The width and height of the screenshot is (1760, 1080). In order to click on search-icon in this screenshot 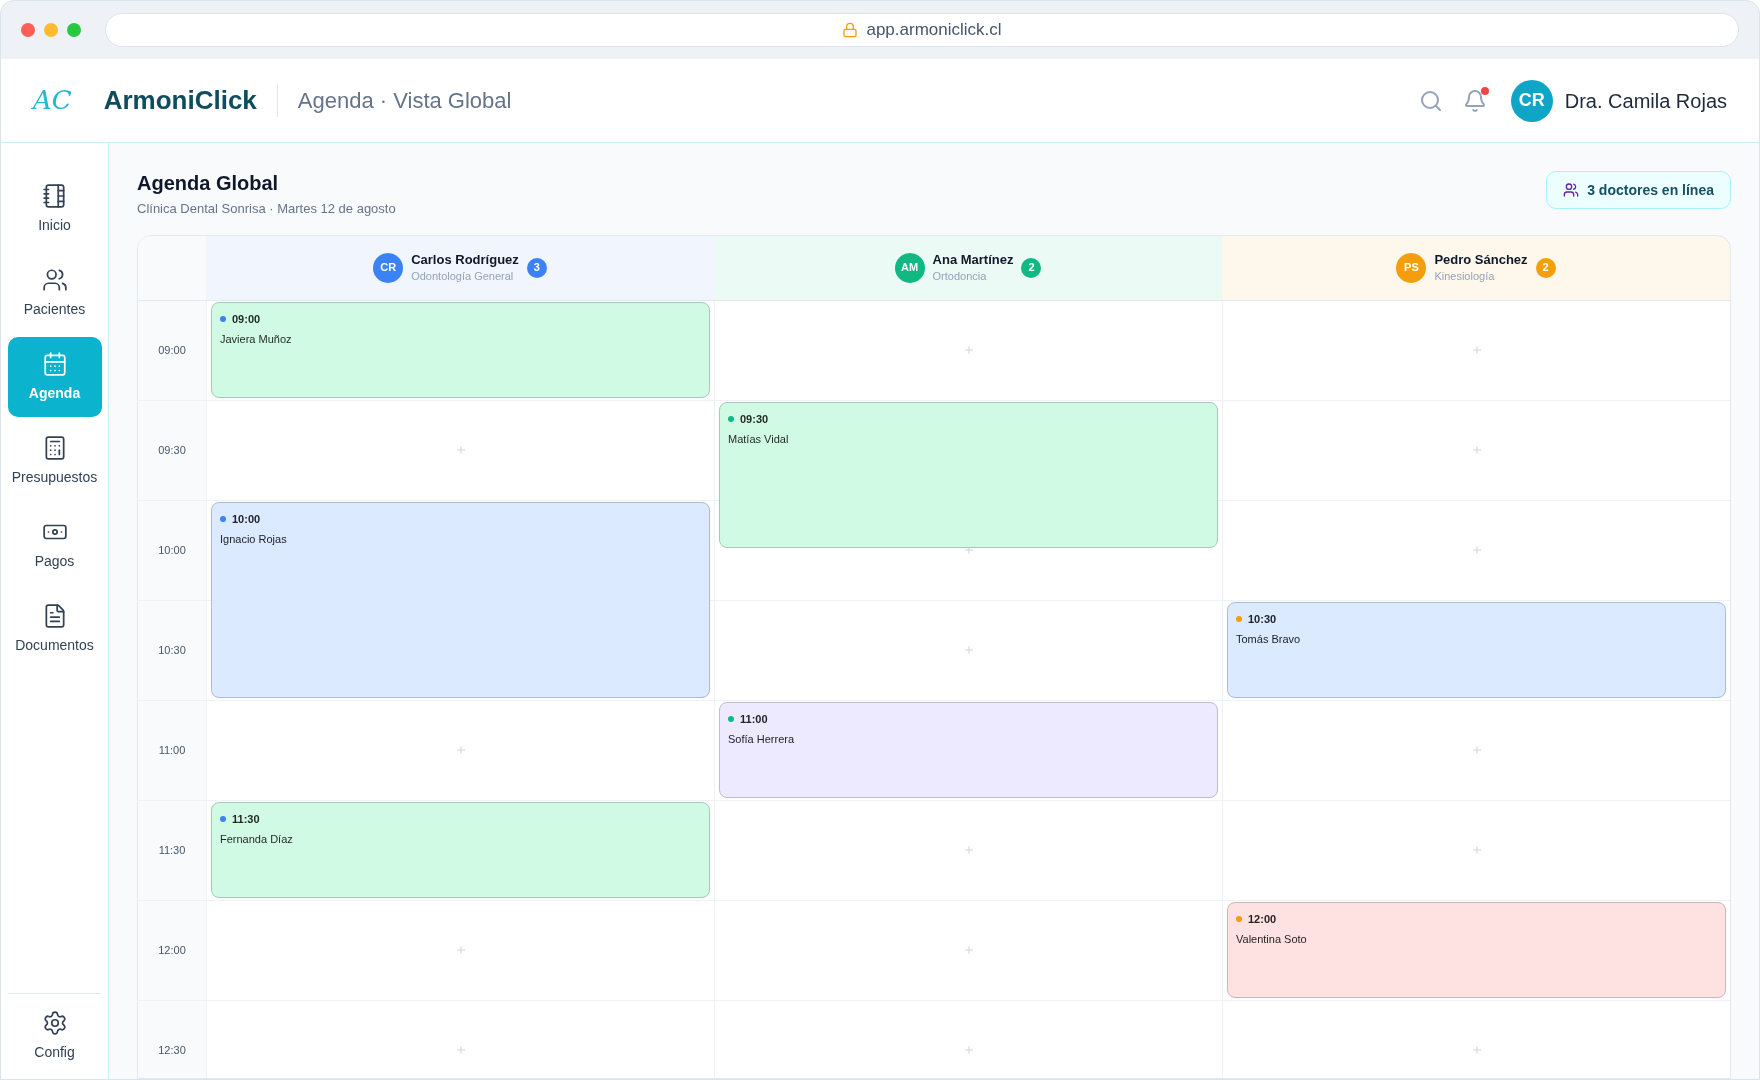, I will do `click(1430, 100)`.